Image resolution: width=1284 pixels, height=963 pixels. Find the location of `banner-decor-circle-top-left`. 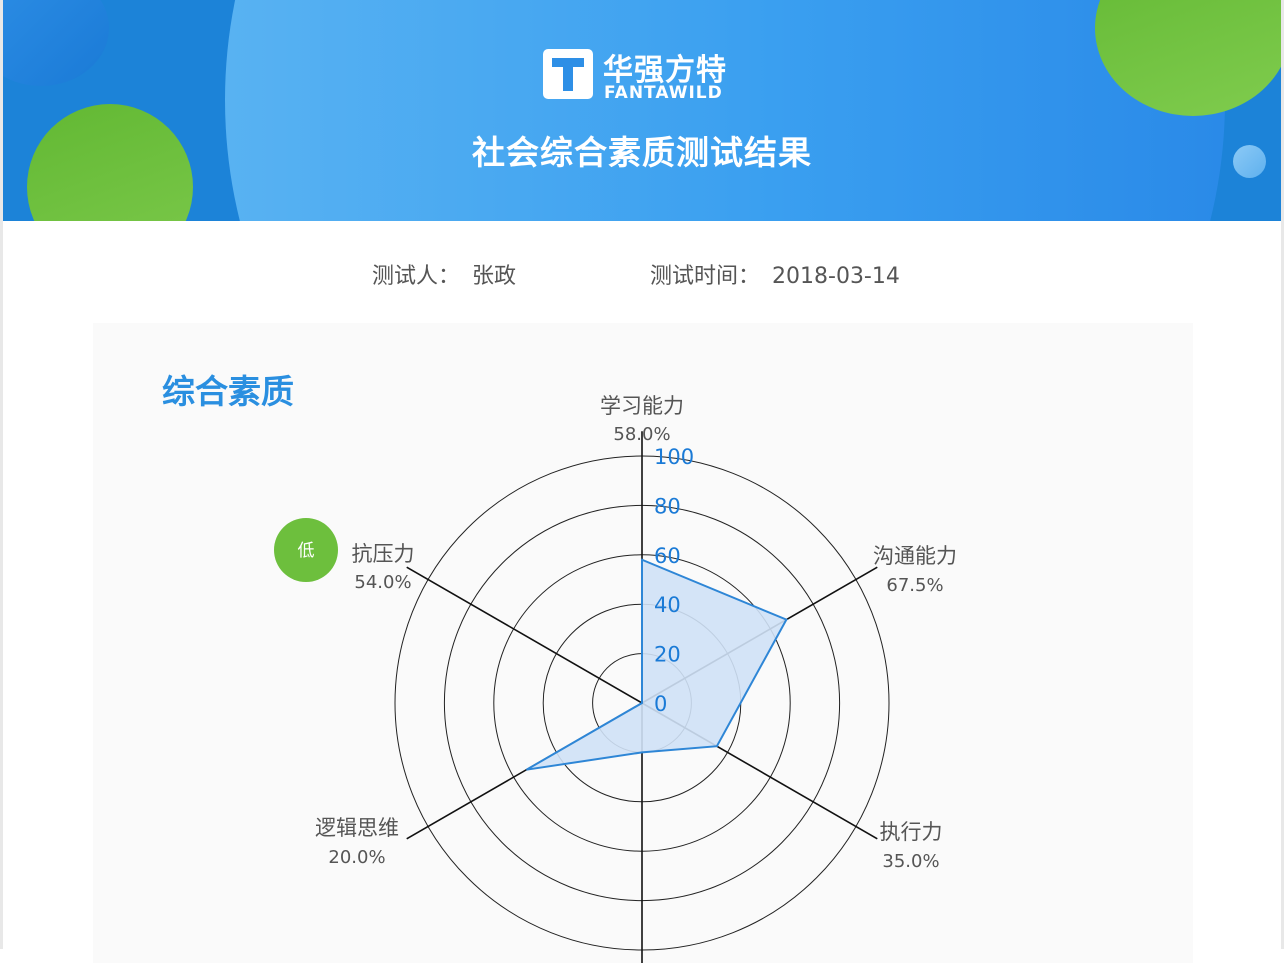

banner-decor-circle-top-left is located at coordinates (56, 43).